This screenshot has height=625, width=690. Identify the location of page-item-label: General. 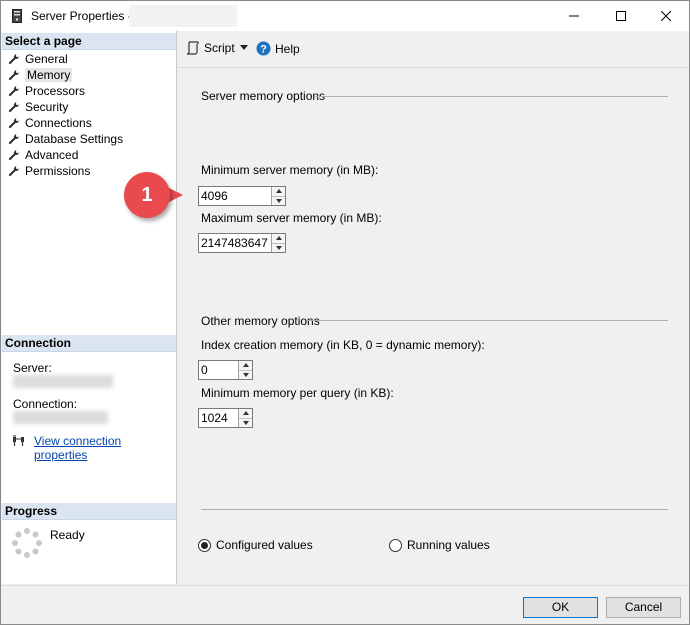
(46, 59).